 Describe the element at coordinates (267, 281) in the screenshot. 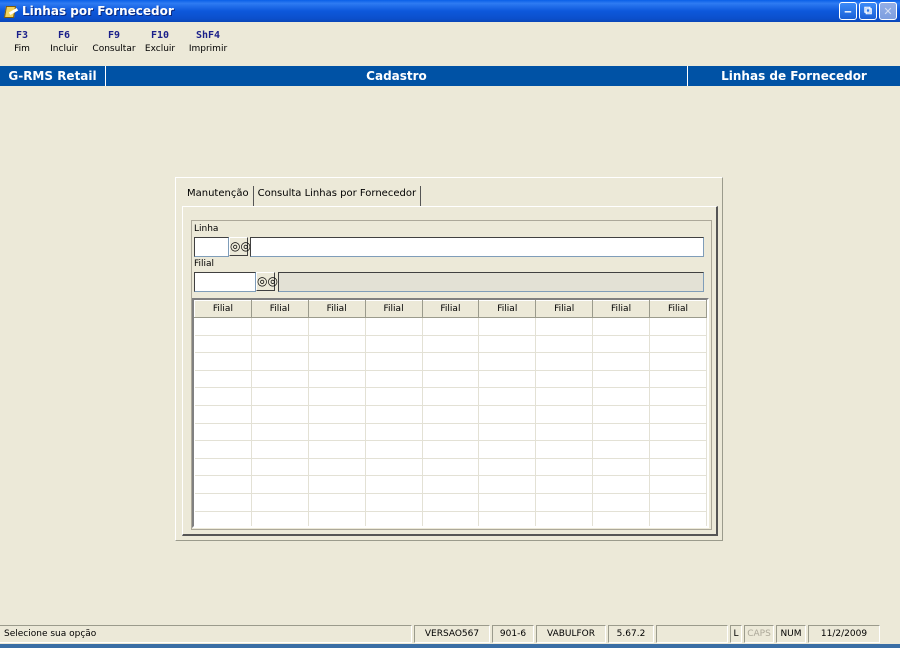

I see `filial-search-button: ◎◎` at that location.